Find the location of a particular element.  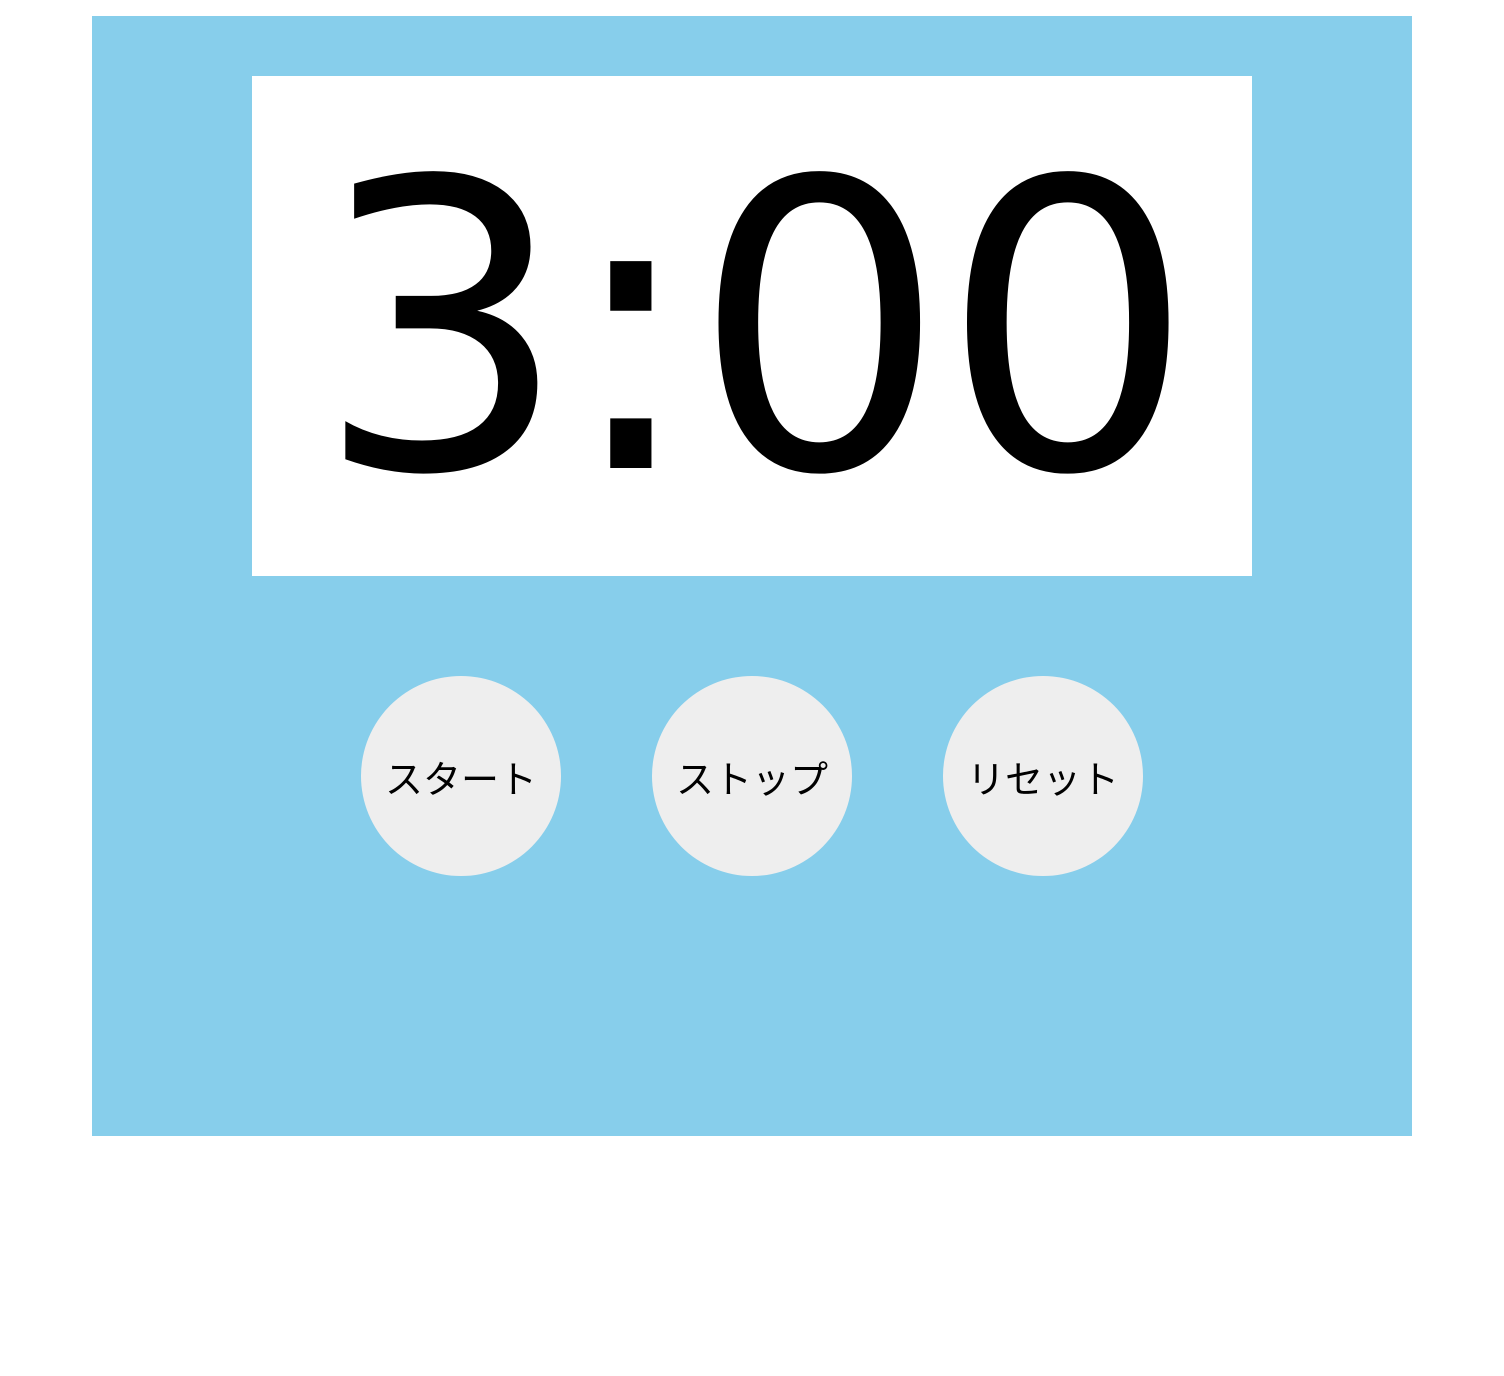

timer-controls: スタート ストップ リセット is located at coordinates (752, 776).